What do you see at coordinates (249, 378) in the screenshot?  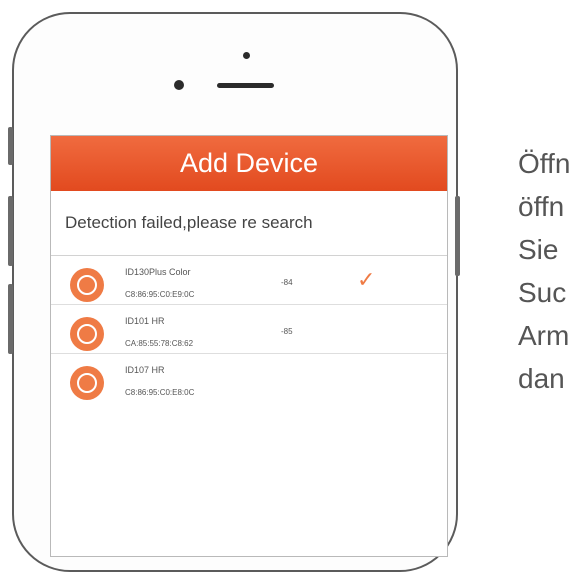 I see `device-row-3: ID107 HR C8:86:95:C0:E8:0C` at bounding box center [249, 378].